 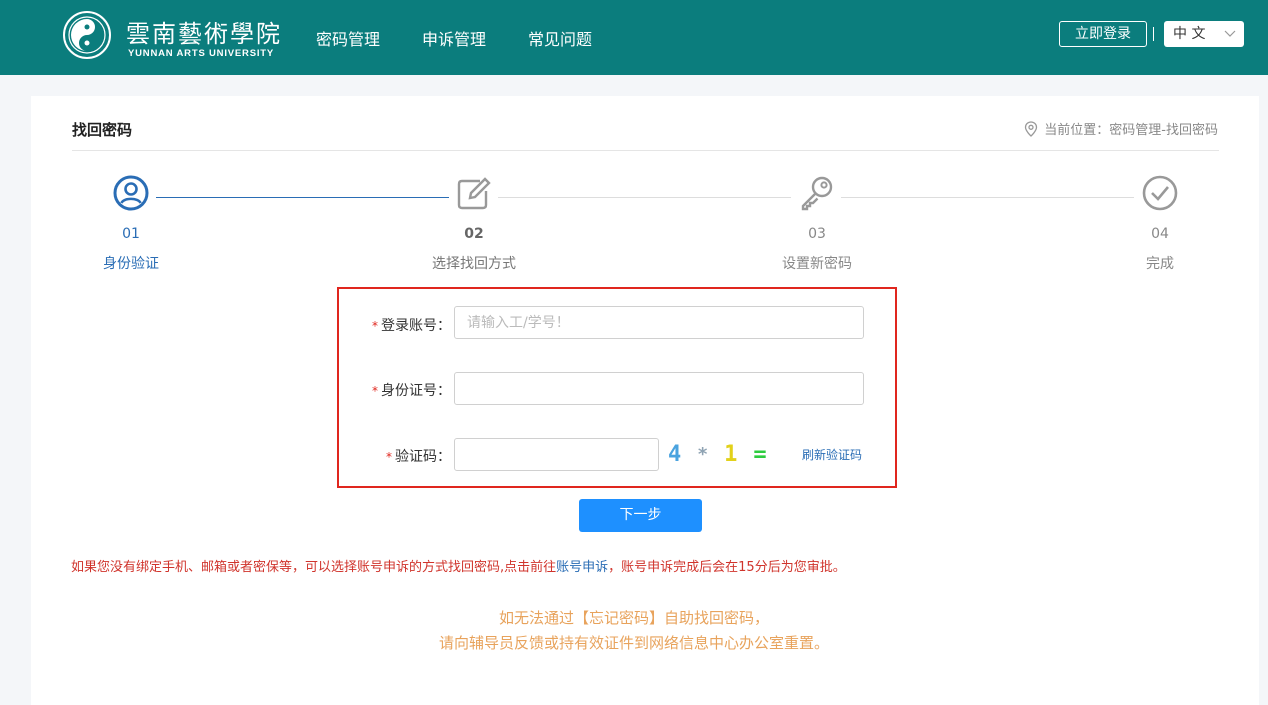 What do you see at coordinates (416, 326) in the screenshot?
I see `account-label-text: 登录账号：` at bounding box center [416, 326].